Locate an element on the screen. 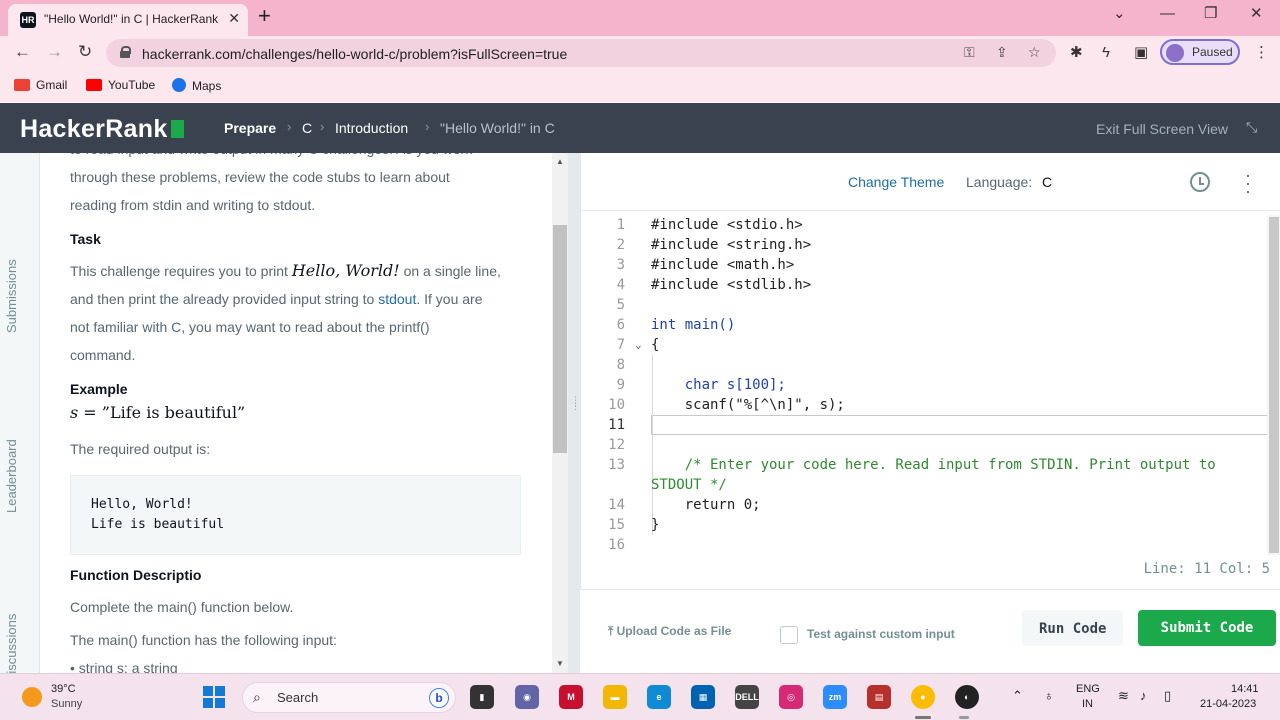 Image resolution: width=1280 pixels, height=720 pixels. code-line: 1 #include <stdio.h> is located at coordinates (924, 225).